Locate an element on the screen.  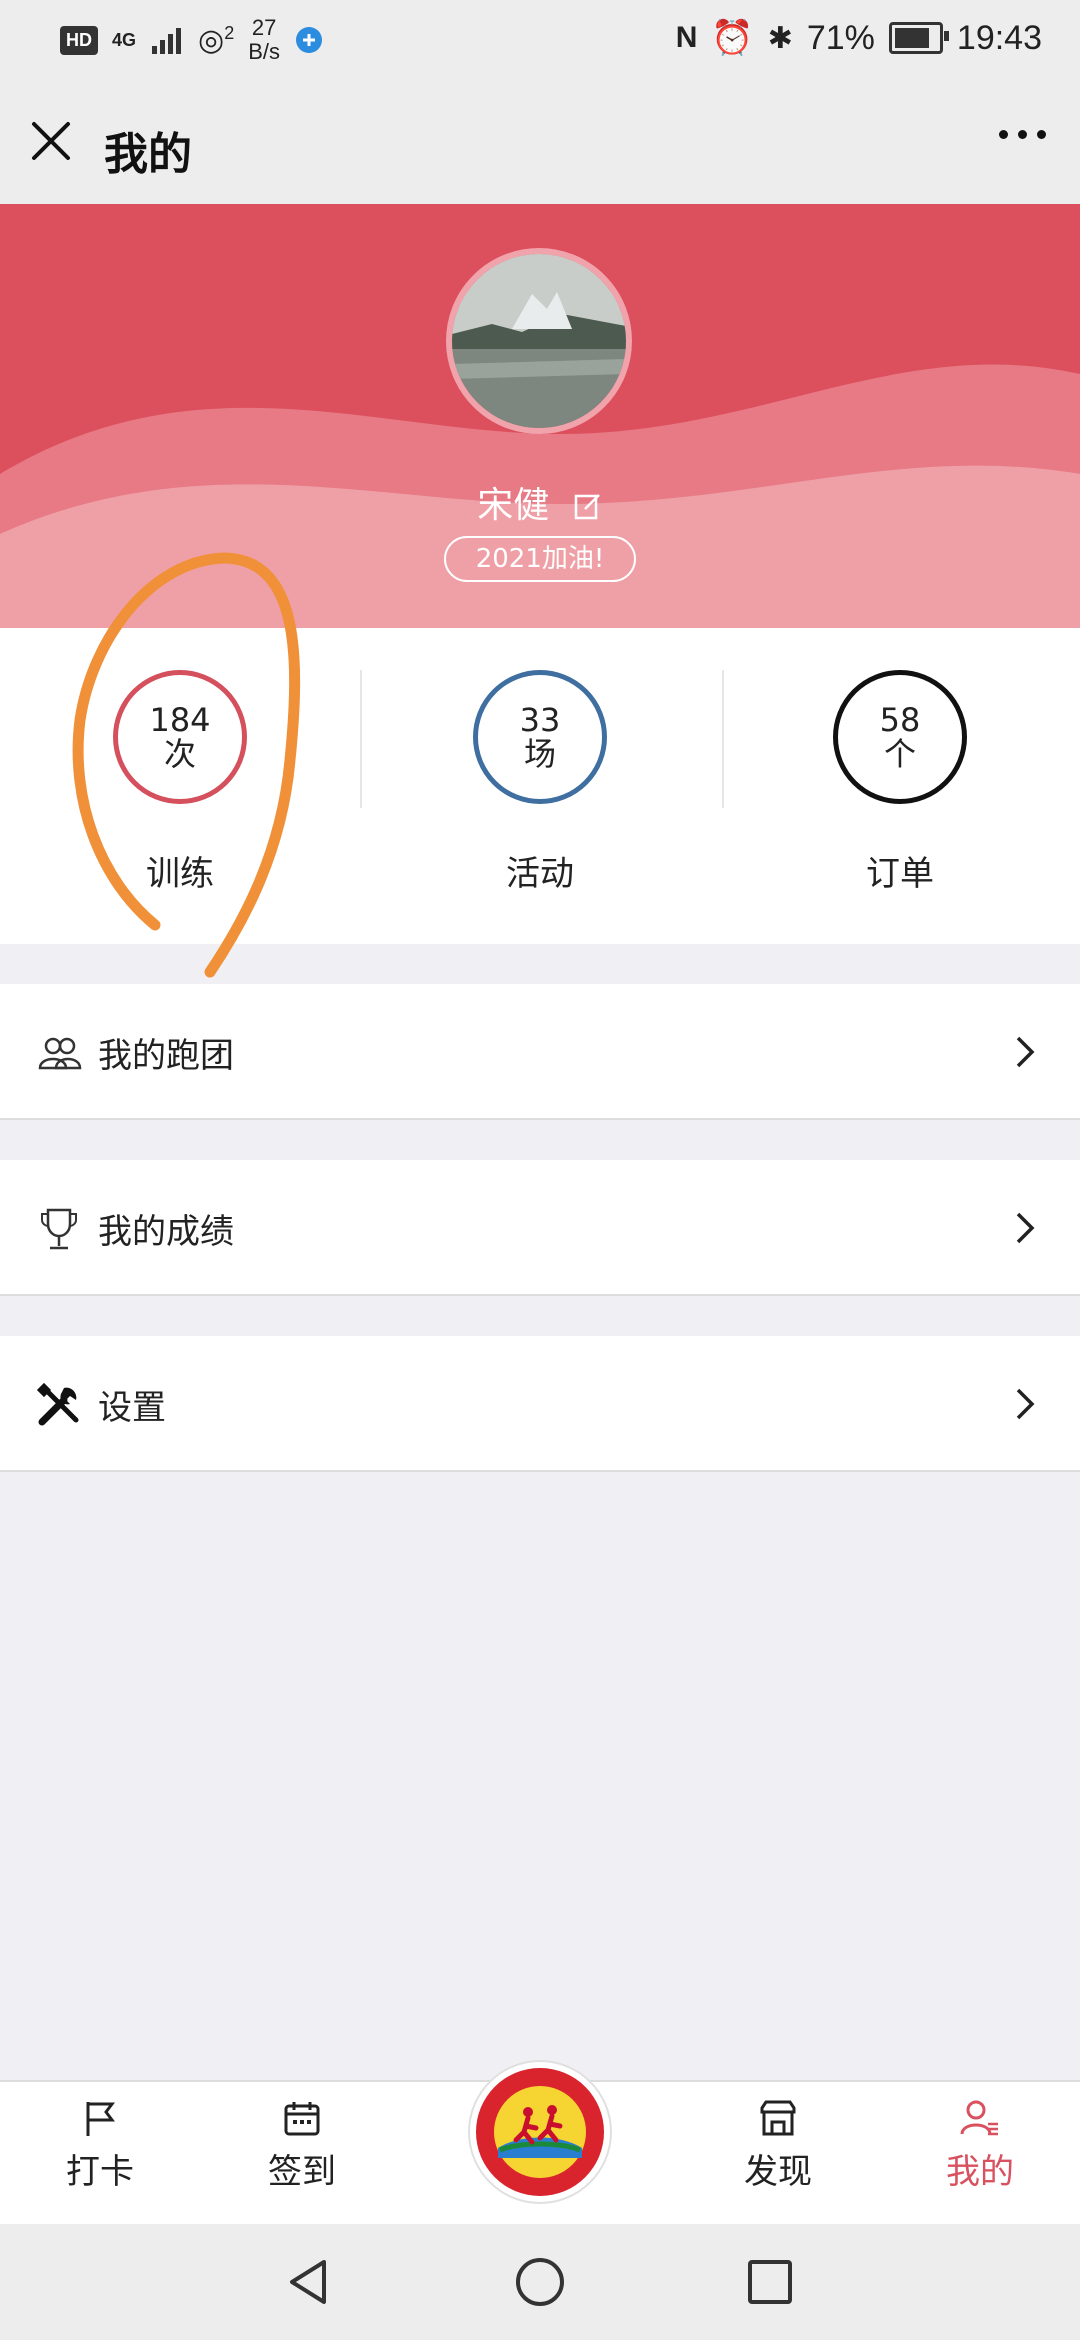
battery-icon is located at coordinates (918, 38).